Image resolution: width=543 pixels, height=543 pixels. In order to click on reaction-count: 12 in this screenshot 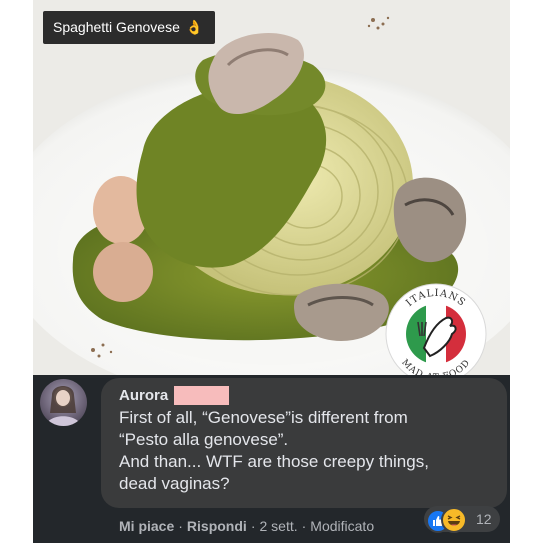, I will do `click(484, 519)`.